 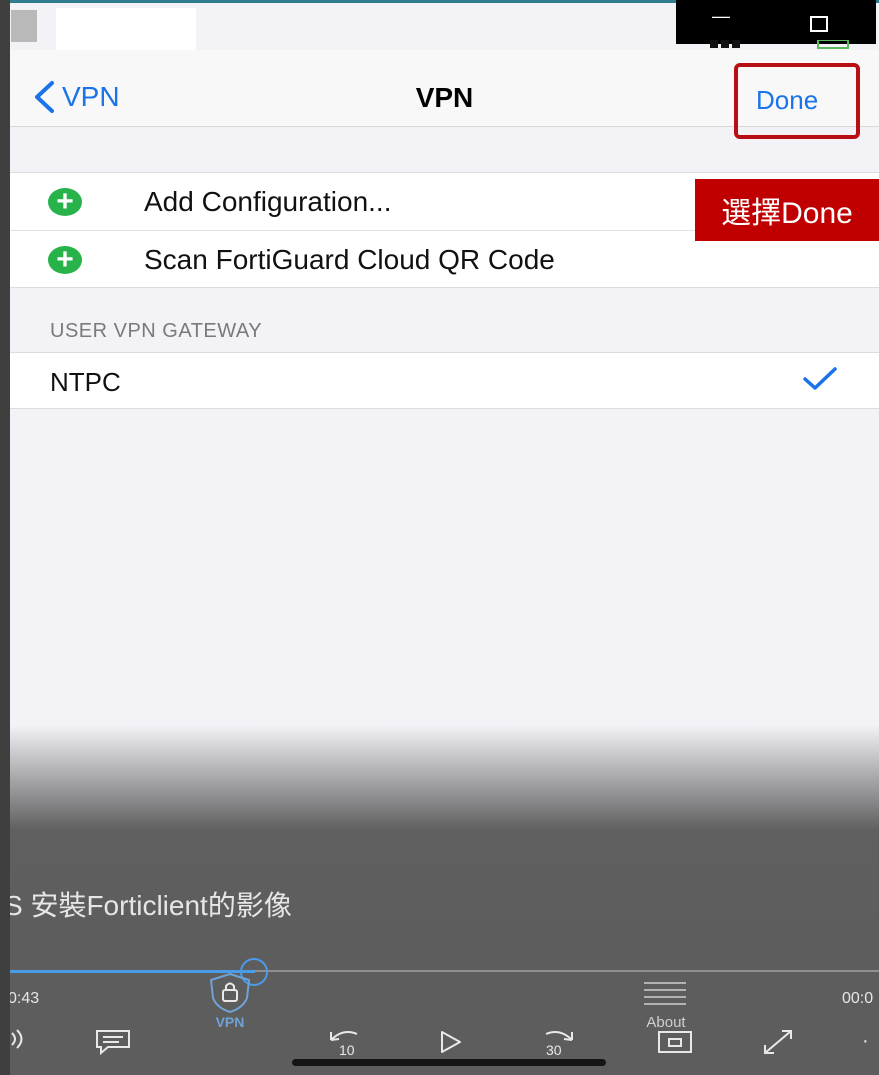 What do you see at coordinates (554, 1050) in the screenshot?
I see `forward-value: 30` at bounding box center [554, 1050].